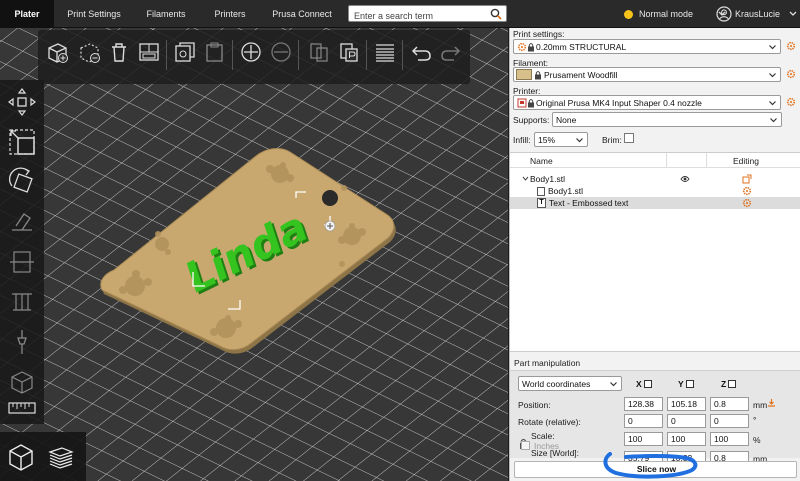 The height and width of the screenshot is (481, 800). I want to click on cut-icon, so click(22, 262).